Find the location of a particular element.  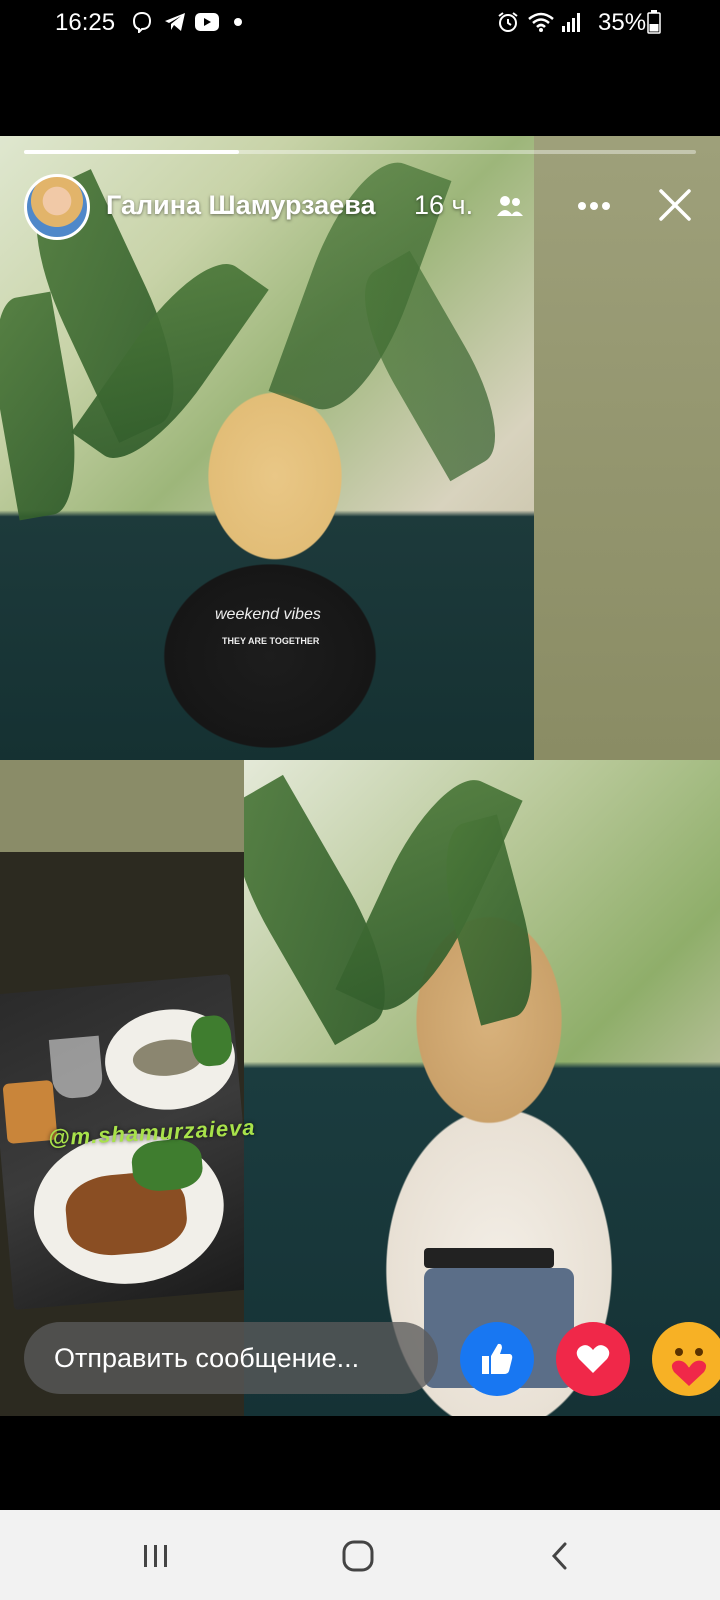

signal-icon is located at coordinates (571, 22).